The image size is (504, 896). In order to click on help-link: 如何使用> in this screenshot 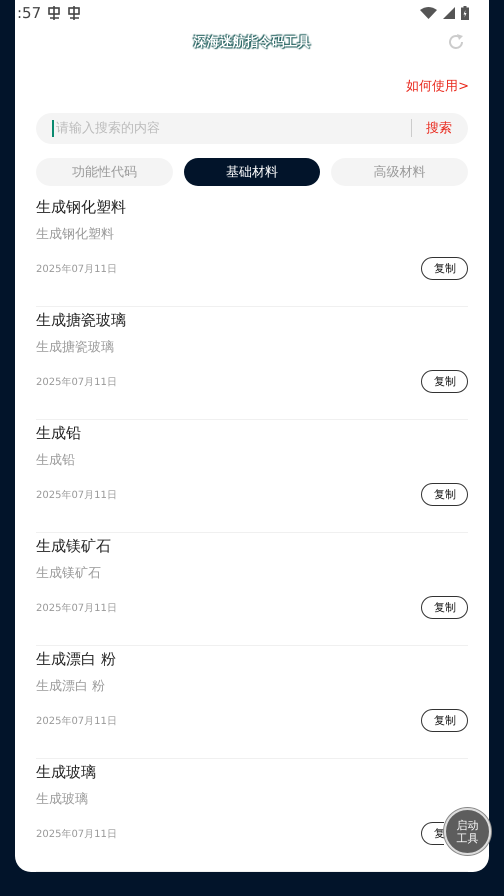, I will do `click(437, 86)`.